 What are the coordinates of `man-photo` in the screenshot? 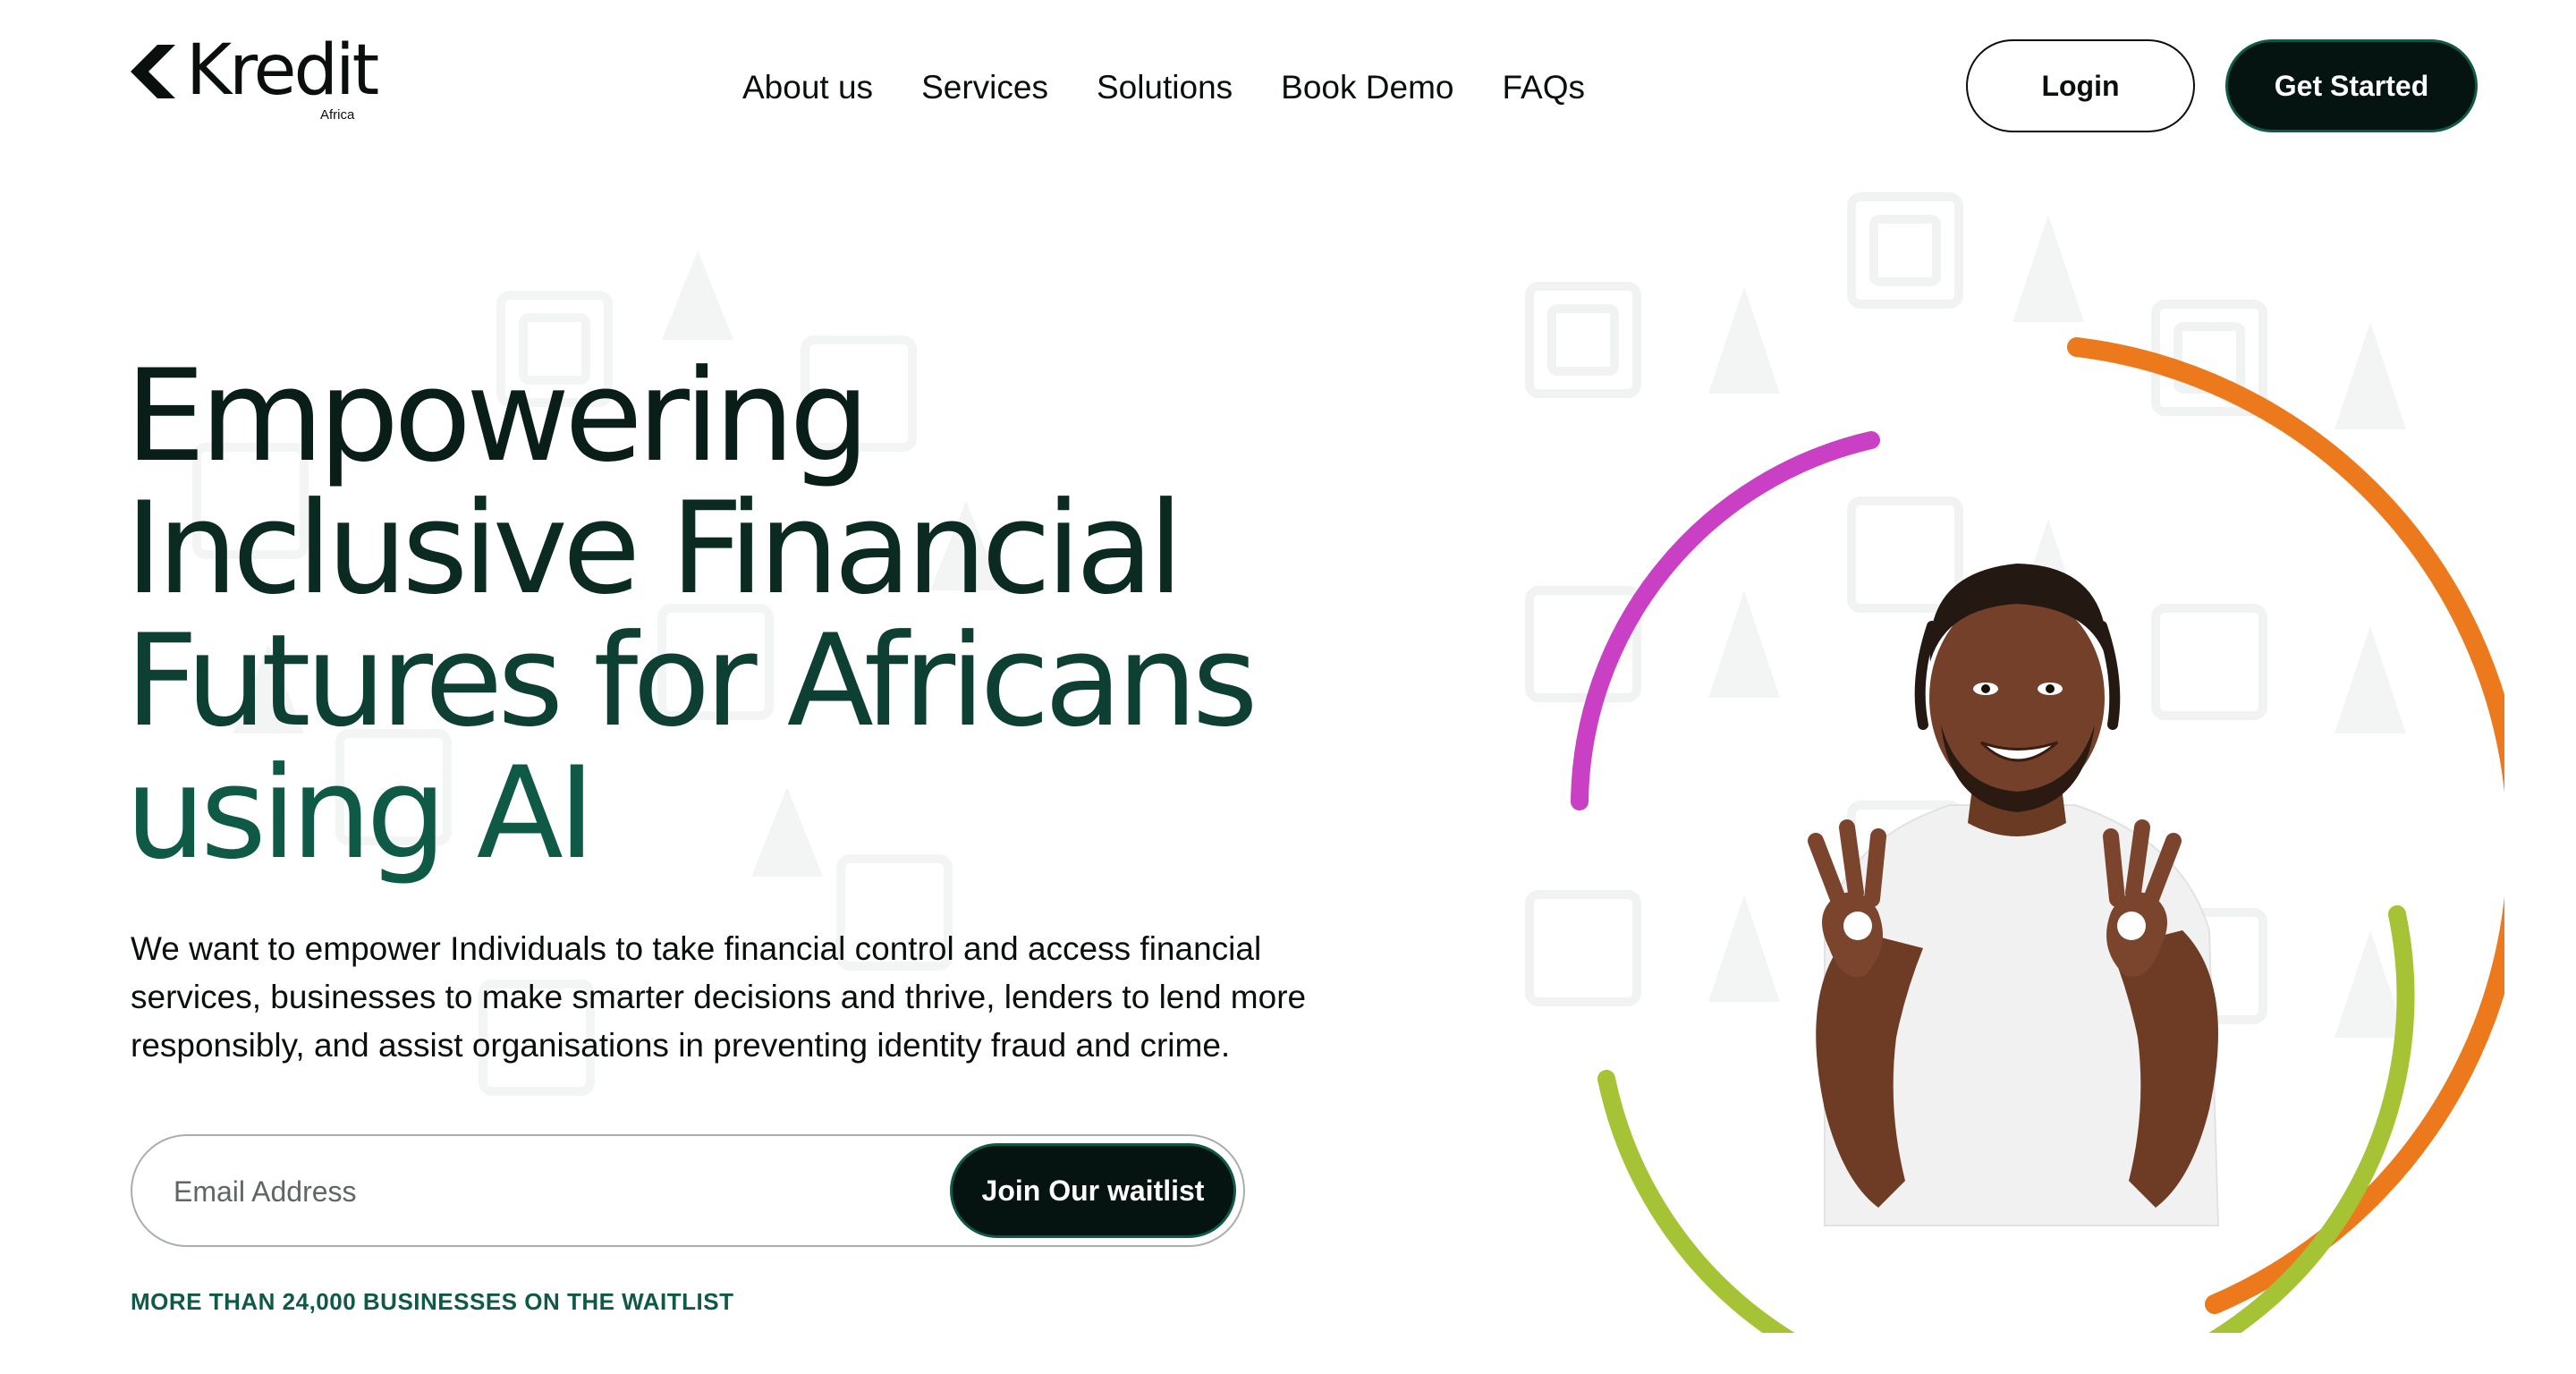 It's located at (2014, 895).